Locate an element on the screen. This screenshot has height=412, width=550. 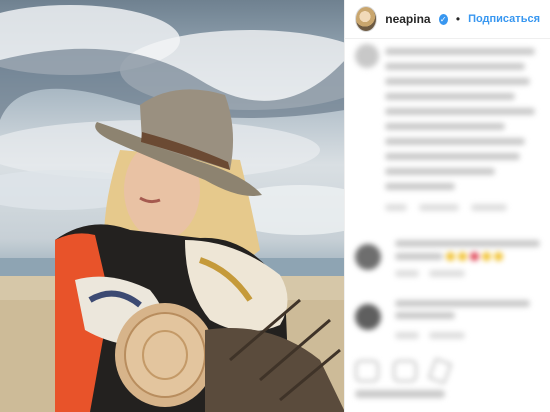
post-header: neapina ✓ • Подписаться is located at coordinates (447, 19).